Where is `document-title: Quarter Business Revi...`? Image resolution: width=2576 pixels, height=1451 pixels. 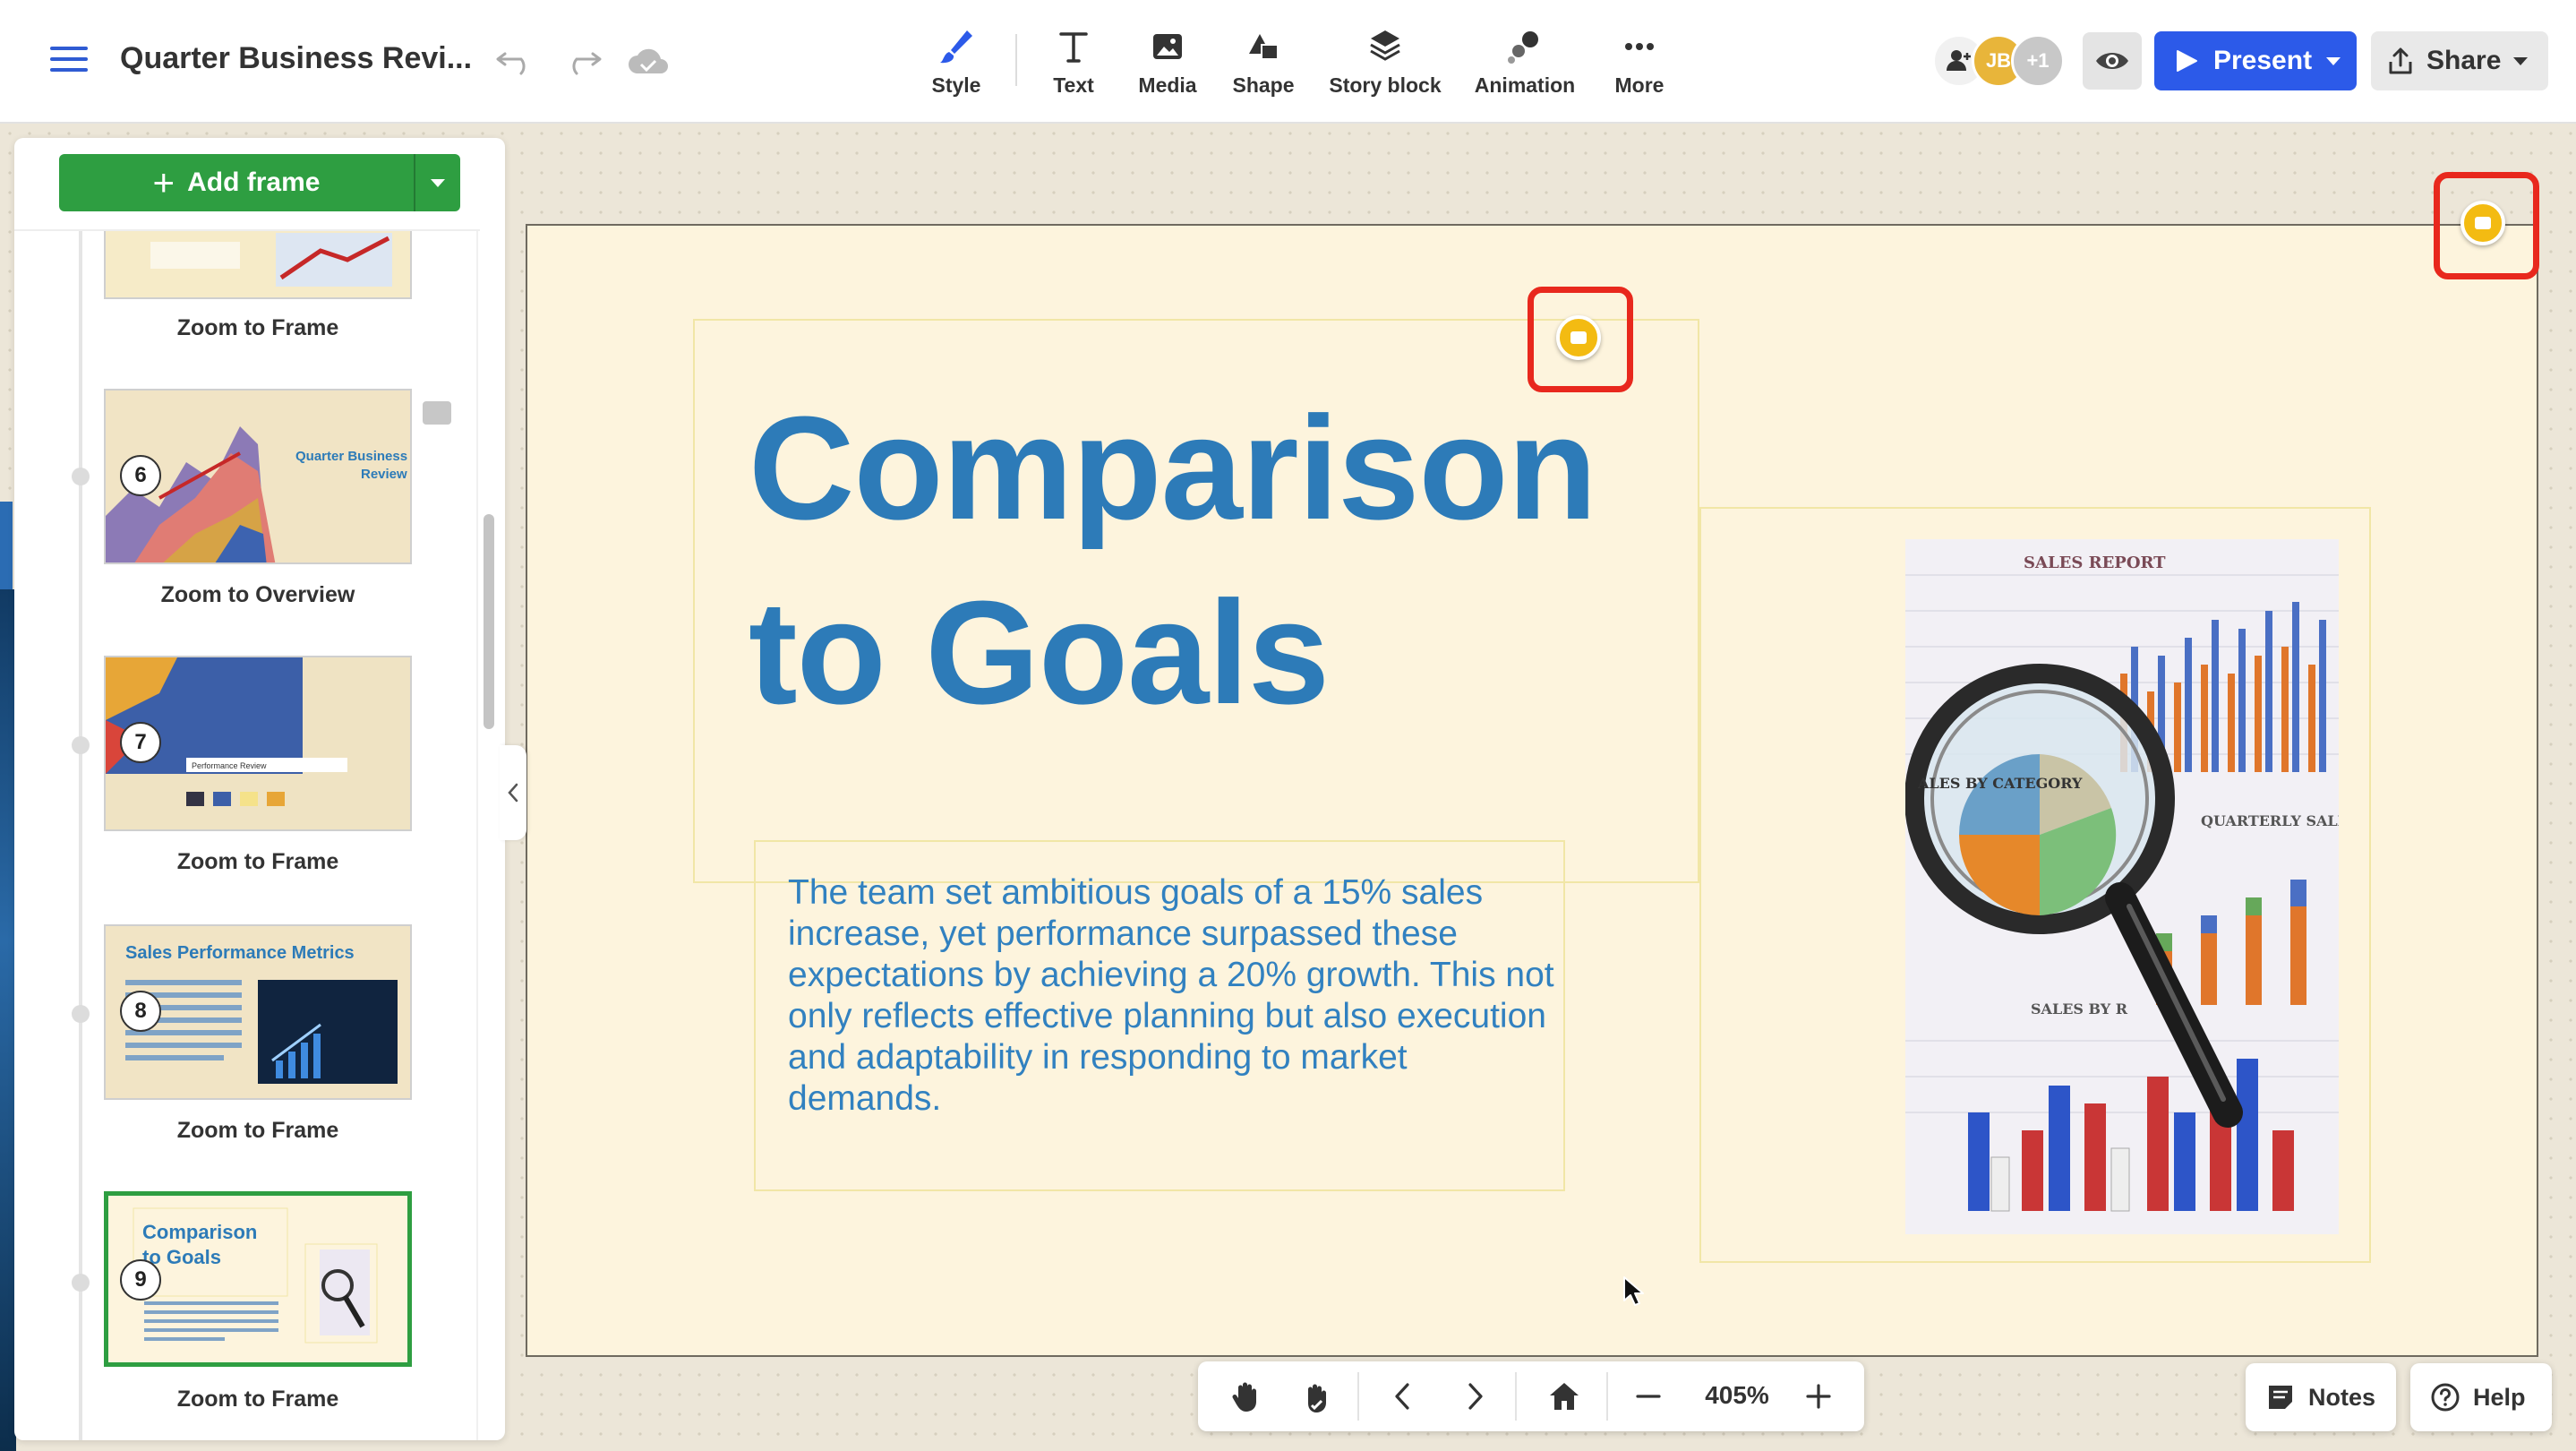 document-title: Quarter Business Revi... is located at coordinates (296, 59).